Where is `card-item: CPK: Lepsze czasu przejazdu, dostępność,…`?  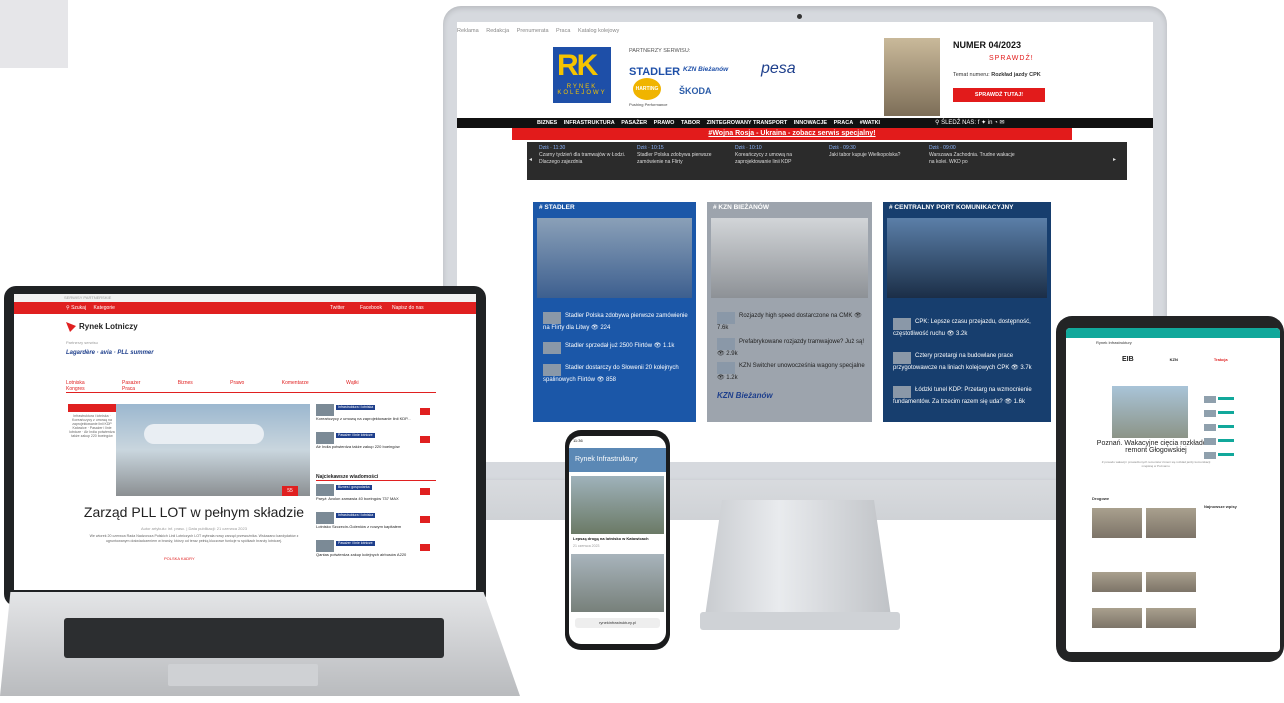
card-item: CPK: Lepsze czasu przejazdu, dostępność,… is located at coordinates (969, 328).